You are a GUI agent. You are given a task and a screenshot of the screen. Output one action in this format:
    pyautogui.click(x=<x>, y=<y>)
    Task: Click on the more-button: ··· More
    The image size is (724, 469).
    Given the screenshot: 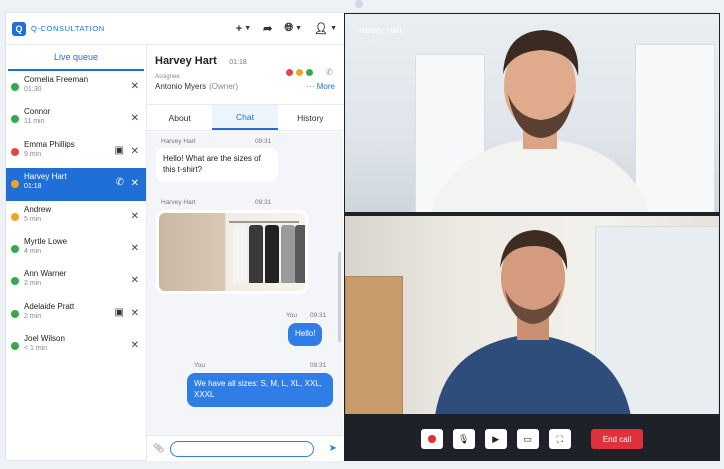 What is the action you would take?
    pyautogui.click(x=321, y=86)
    